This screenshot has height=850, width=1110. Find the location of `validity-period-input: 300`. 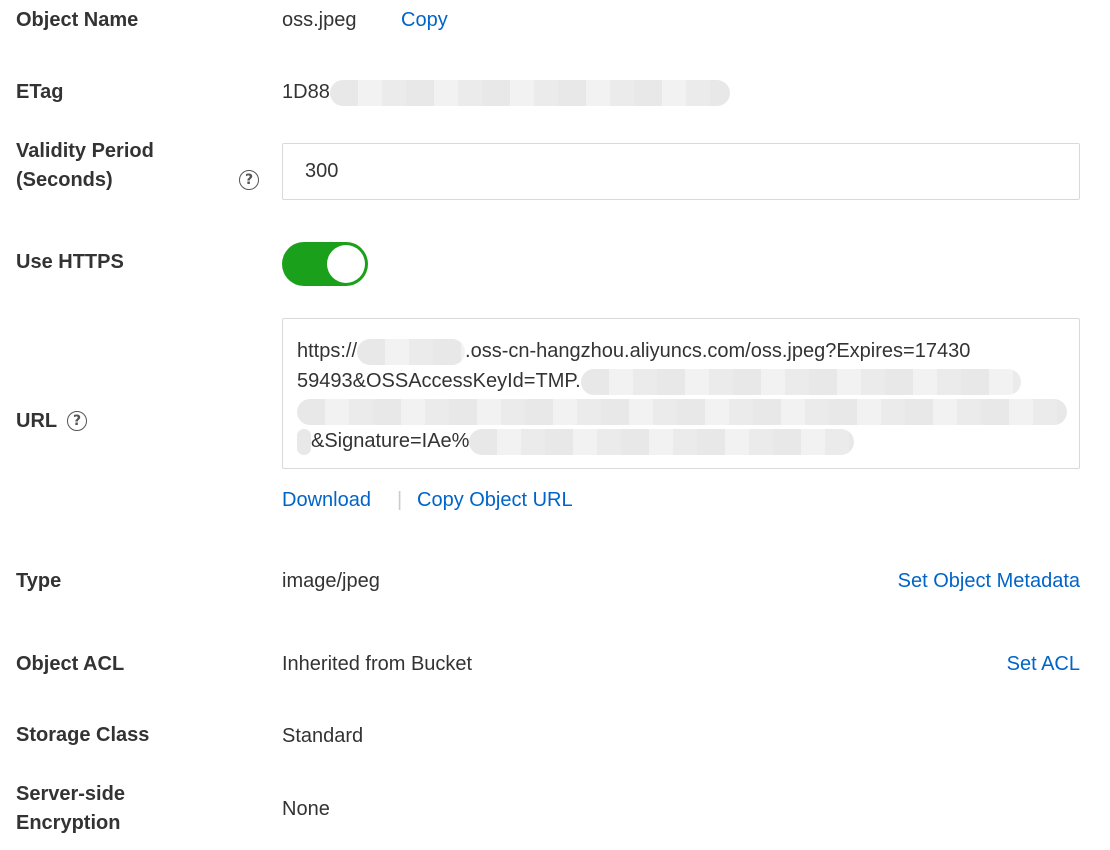

validity-period-input: 300 is located at coordinates (681, 171).